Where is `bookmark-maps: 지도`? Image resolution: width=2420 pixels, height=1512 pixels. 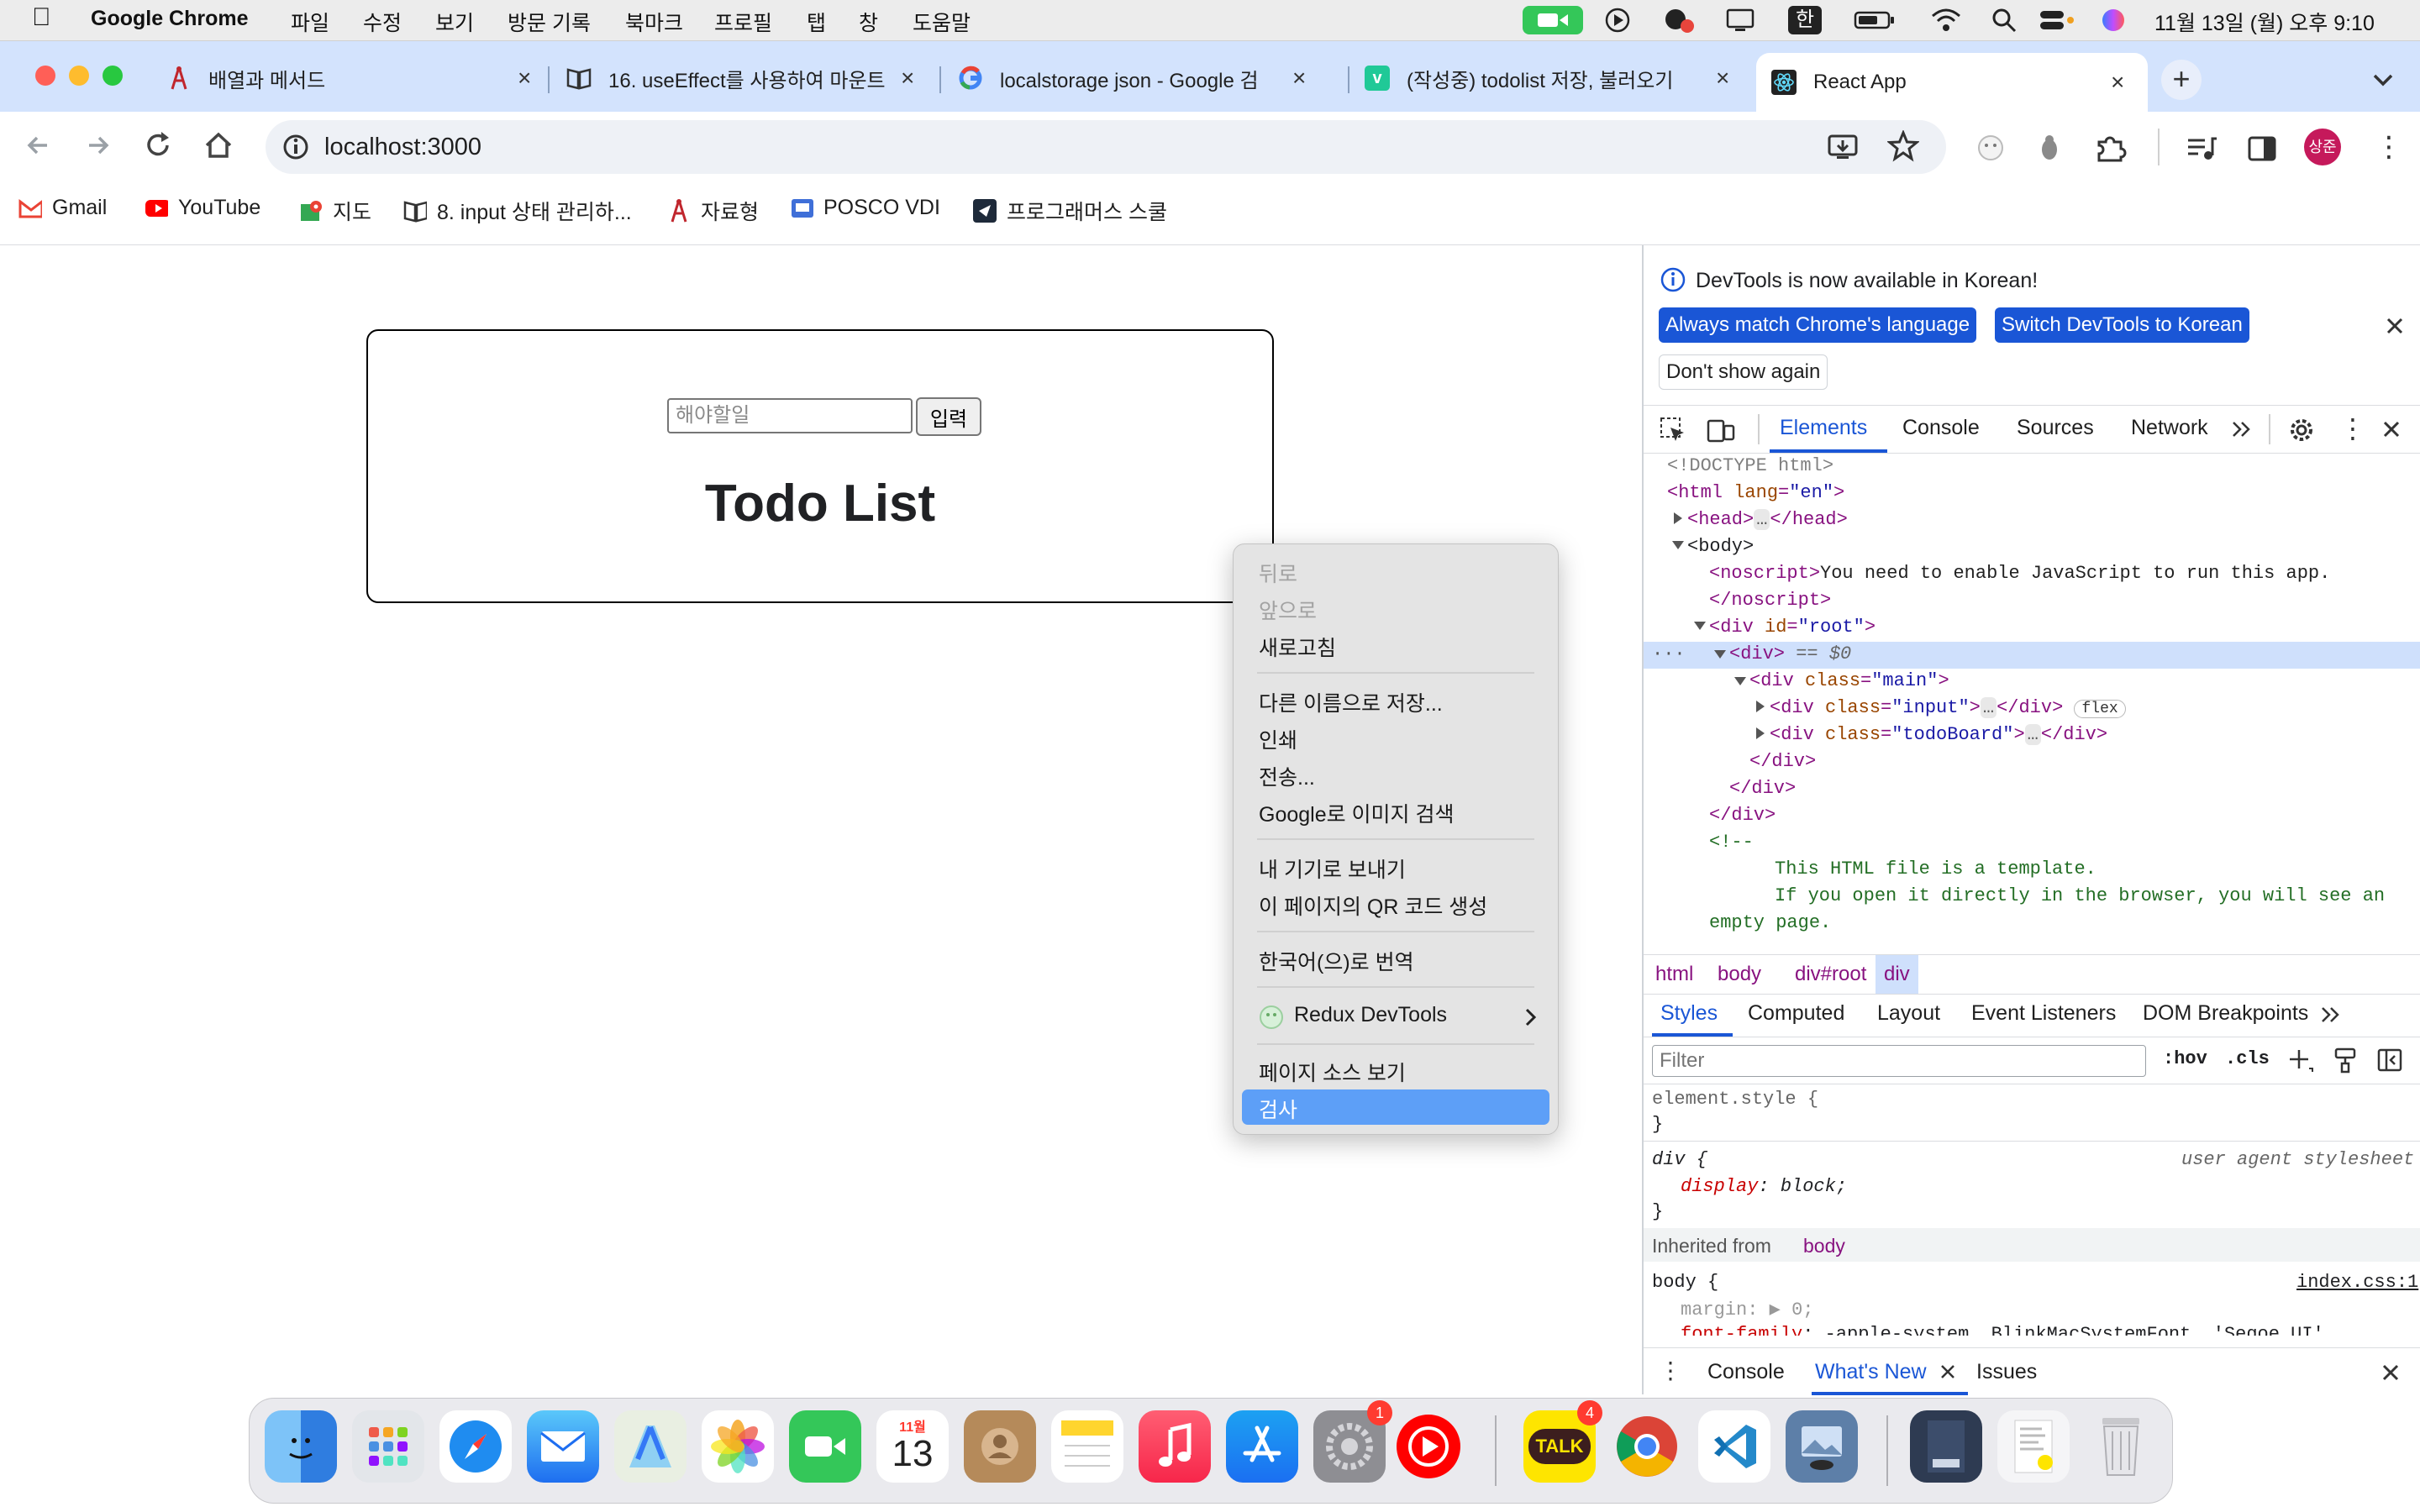 bookmark-maps: 지도 is located at coordinates (335, 211).